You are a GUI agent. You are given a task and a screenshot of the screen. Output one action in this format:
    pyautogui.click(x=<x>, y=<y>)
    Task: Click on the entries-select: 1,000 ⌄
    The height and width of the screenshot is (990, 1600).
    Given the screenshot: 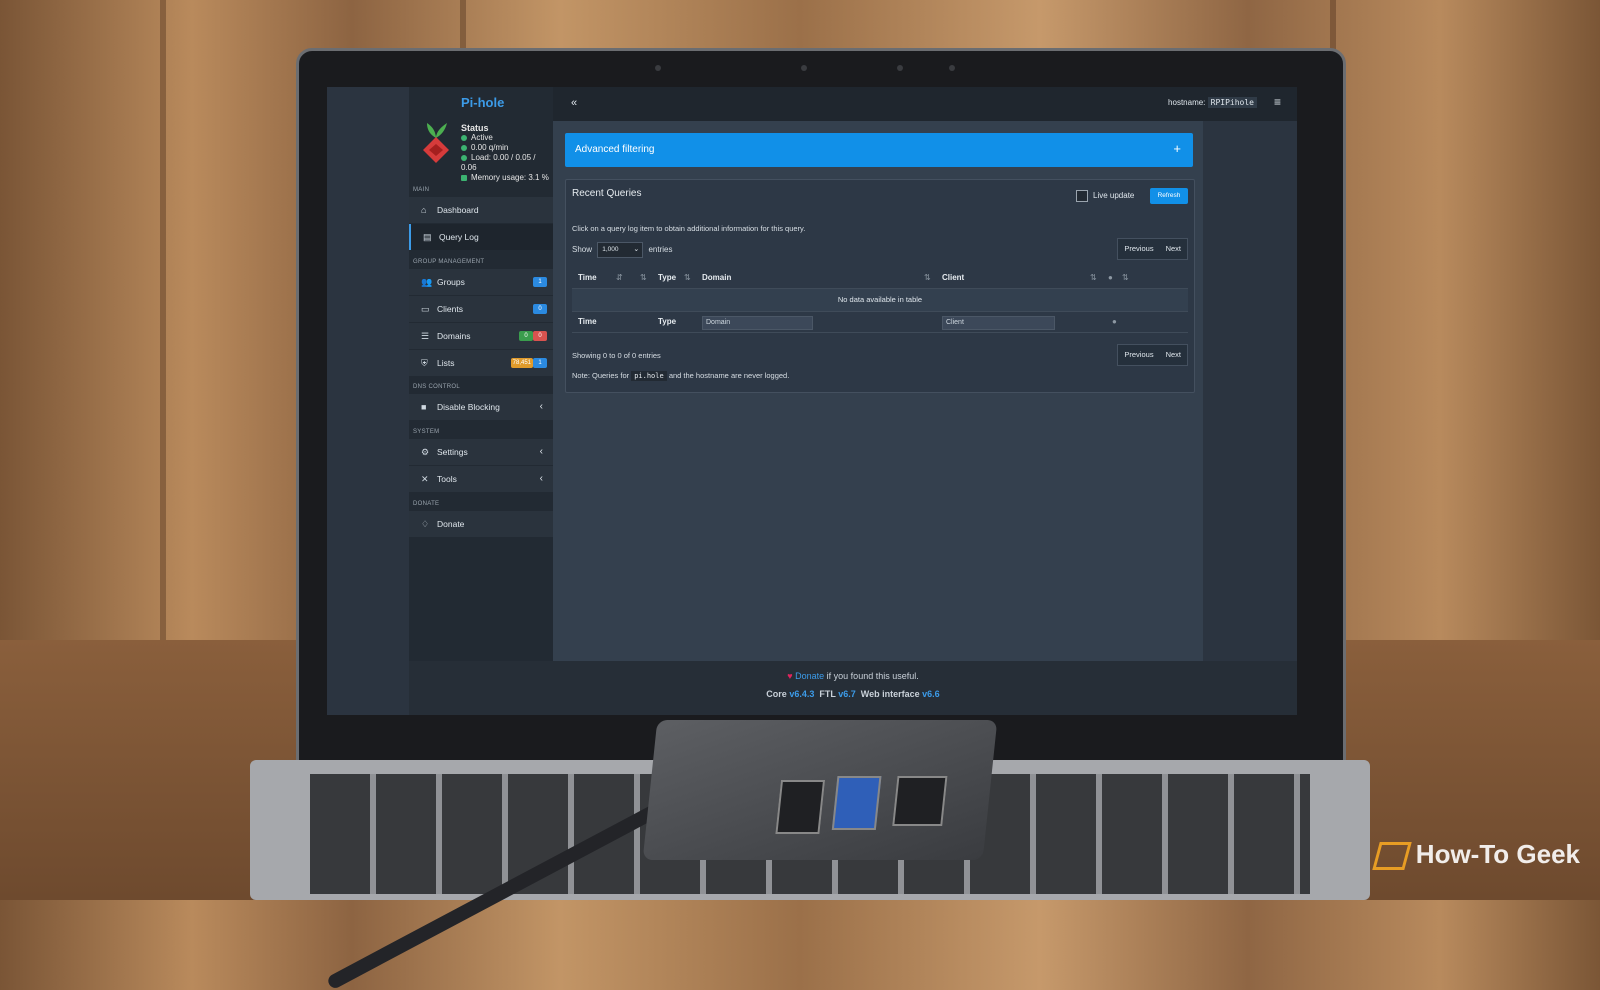 What is the action you would take?
    pyautogui.click(x=620, y=250)
    